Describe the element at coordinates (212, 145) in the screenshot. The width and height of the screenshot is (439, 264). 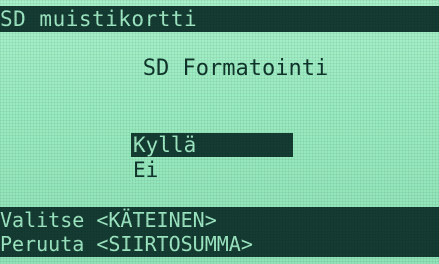
I see `option-yes: Kyllä` at that location.